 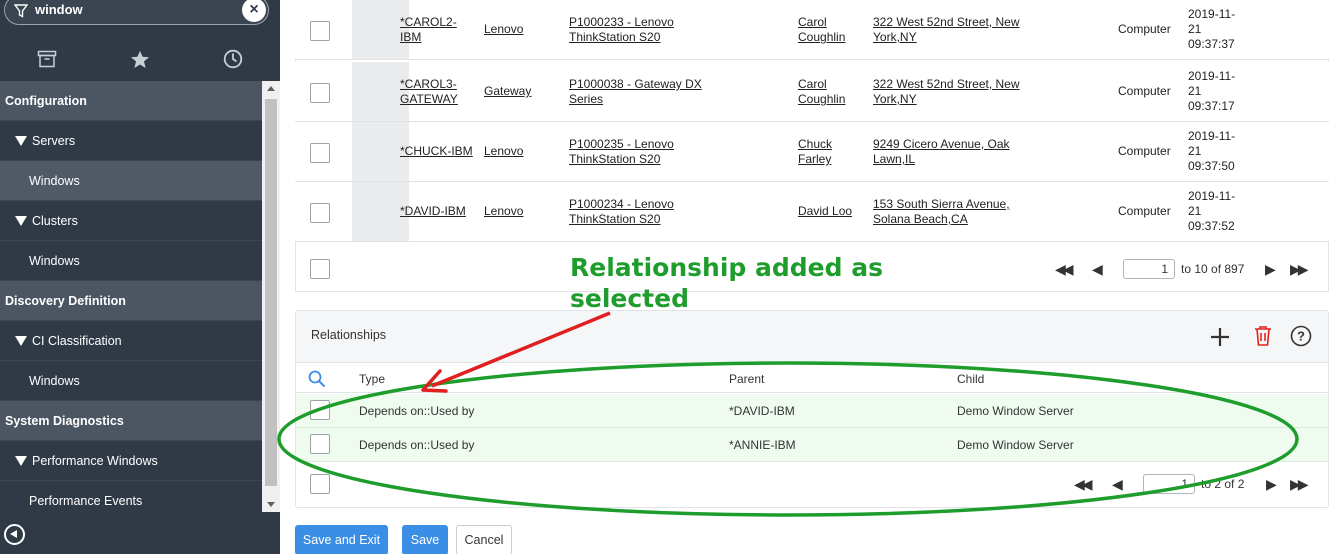 What do you see at coordinates (1299, 269) in the screenshot?
I see `last-page-icon: ▶▶` at bounding box center [1299, 269].